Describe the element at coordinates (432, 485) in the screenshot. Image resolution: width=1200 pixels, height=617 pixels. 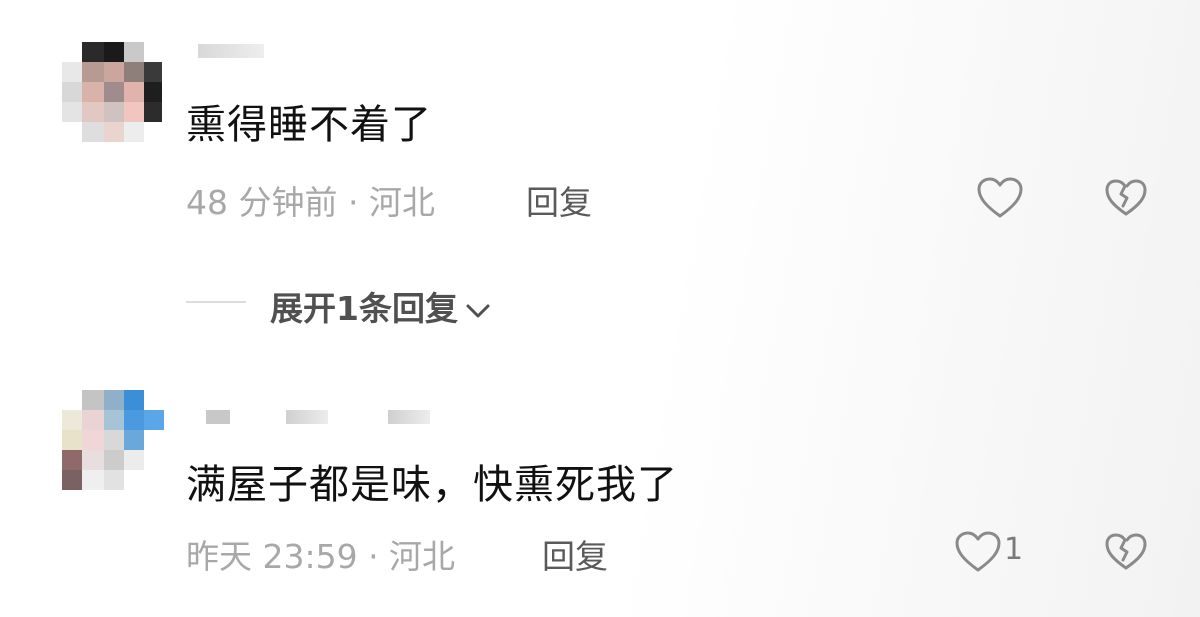
I see `comment-text: 满屋子都是味，快熏死我了` at that location.